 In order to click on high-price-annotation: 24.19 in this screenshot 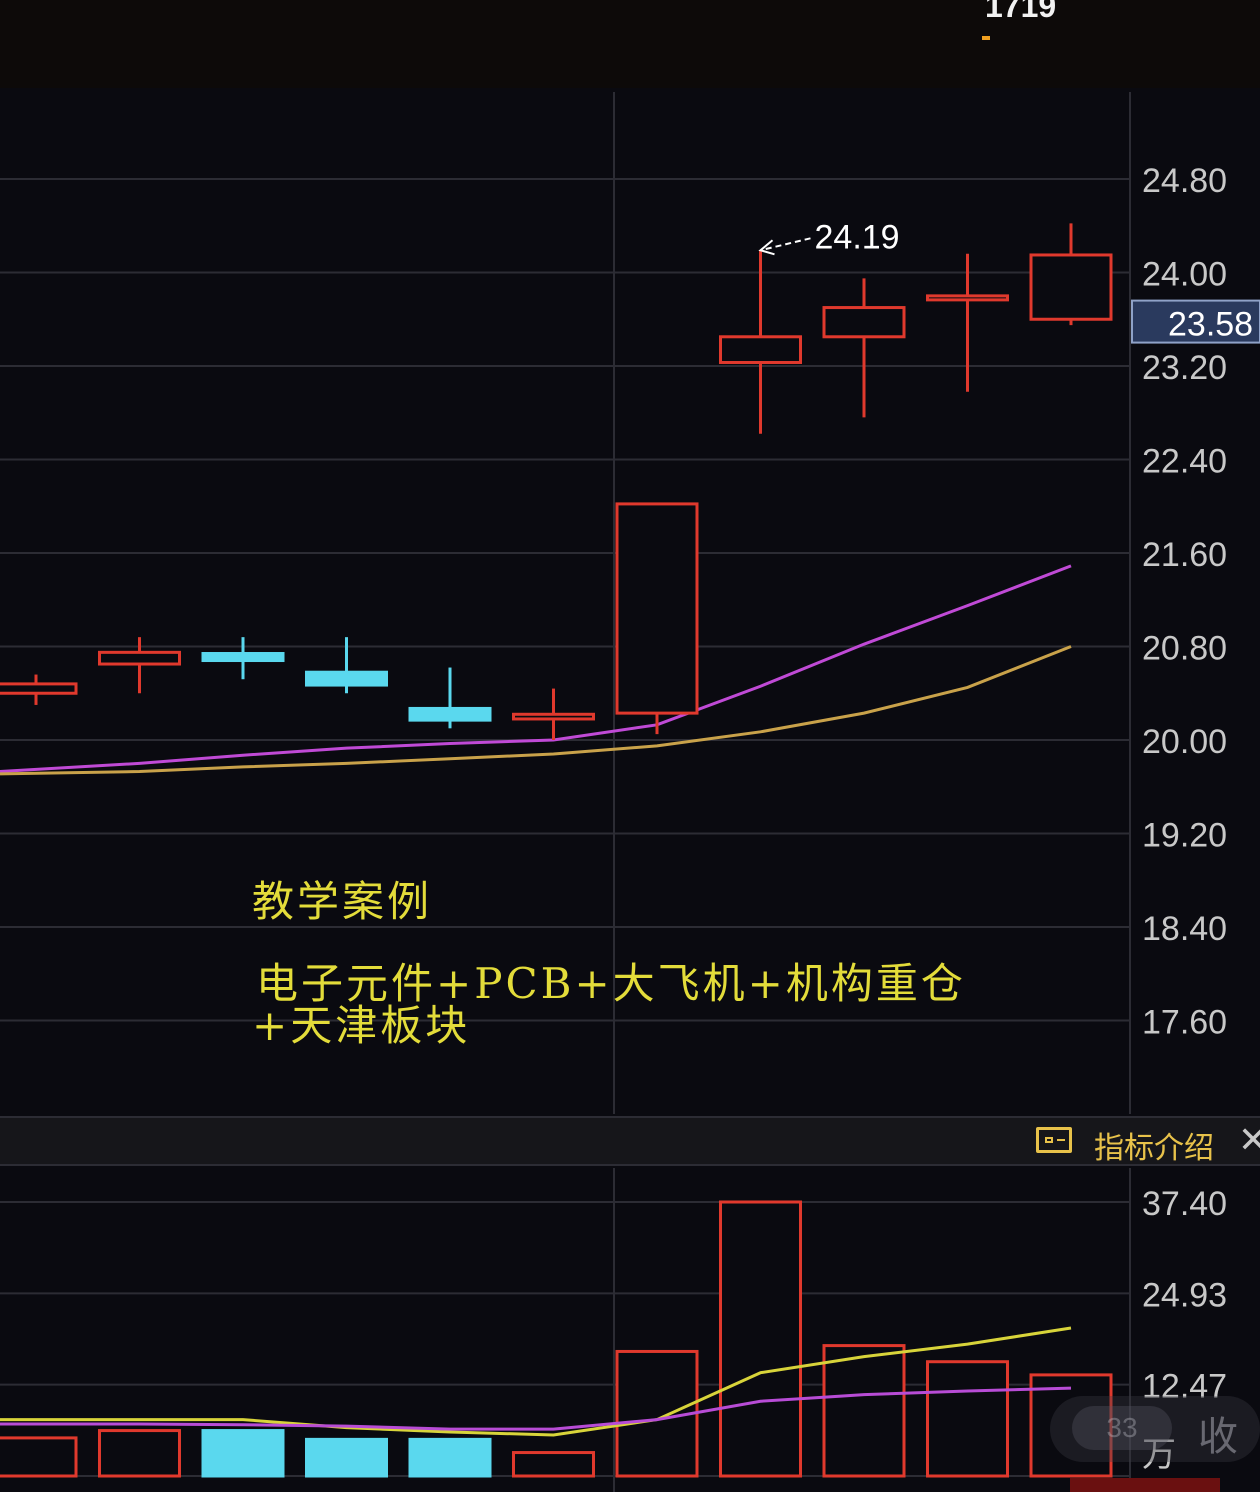, I will do `click(829, 237)`.